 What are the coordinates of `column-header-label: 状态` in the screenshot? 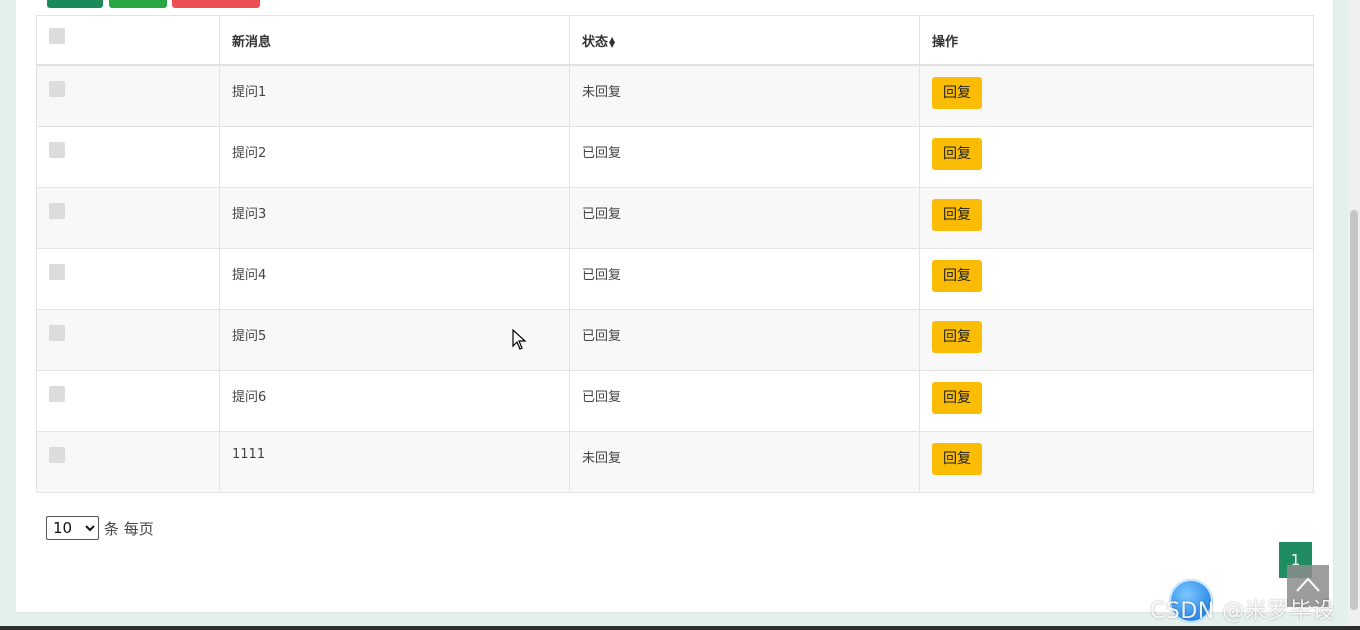 It's located at (595, 42).